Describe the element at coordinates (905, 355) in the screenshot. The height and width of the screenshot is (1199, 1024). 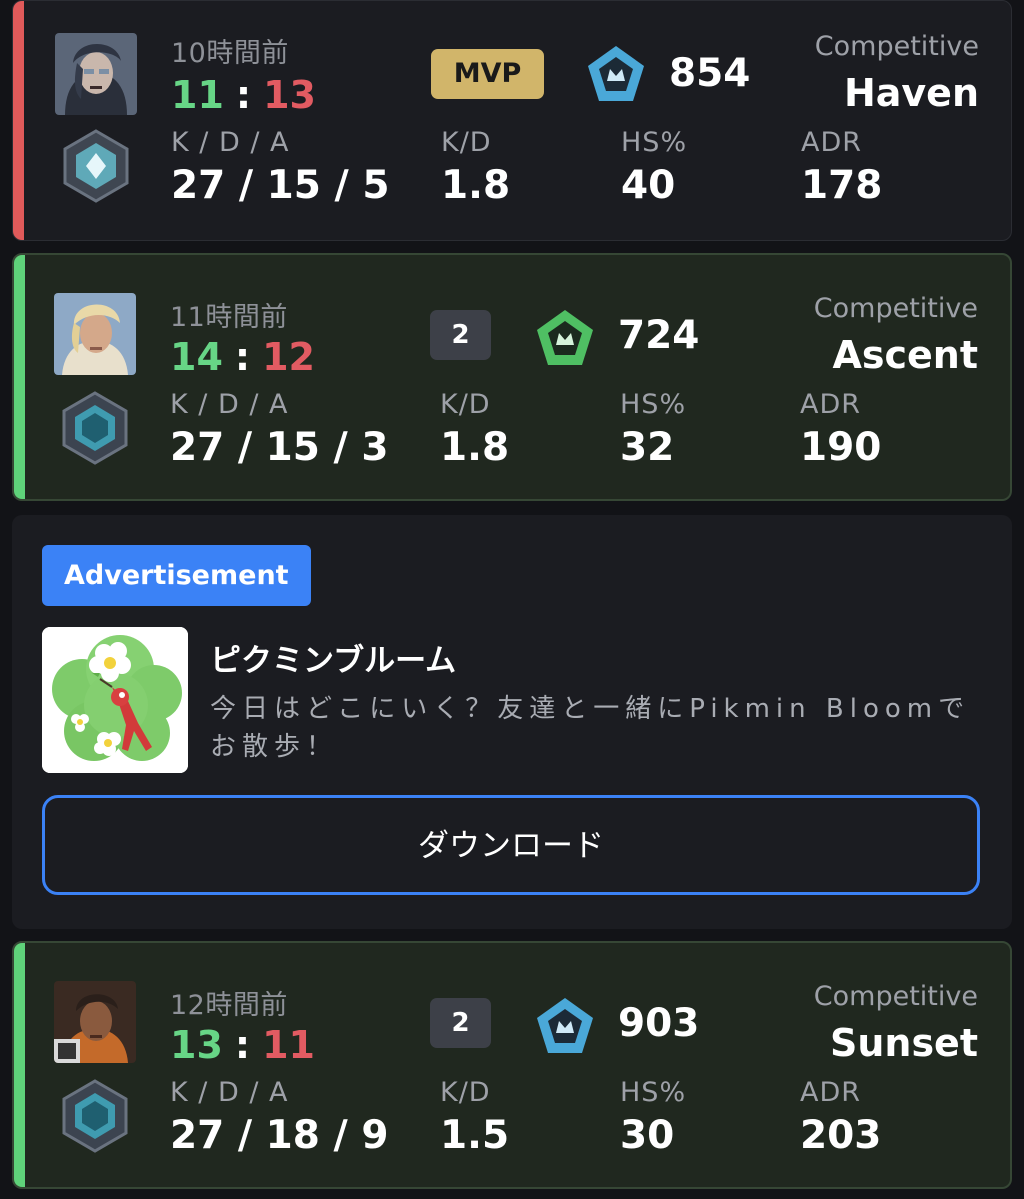
I see `map-name: Ascent` at that location.